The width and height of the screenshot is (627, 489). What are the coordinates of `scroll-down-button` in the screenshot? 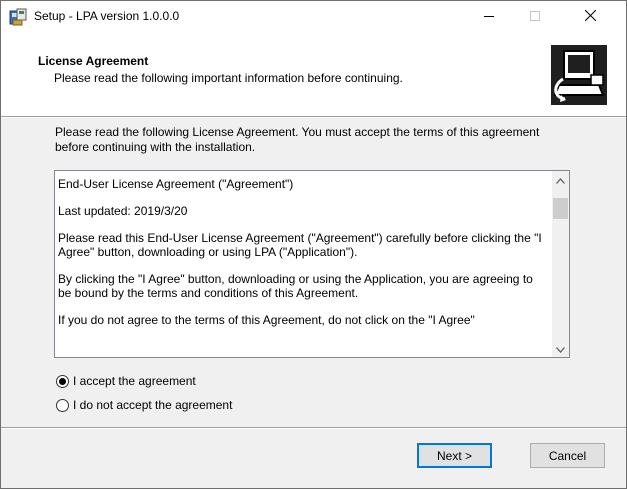 It's located at (560, 348).